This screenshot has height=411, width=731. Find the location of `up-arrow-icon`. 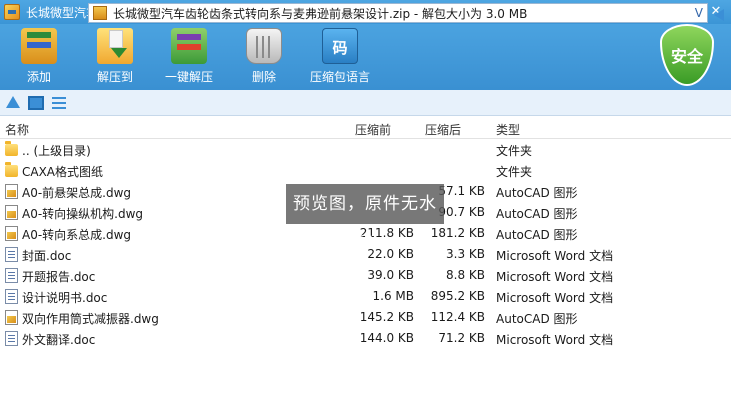

up-arrow-icon is located at coordinates (13, 103).